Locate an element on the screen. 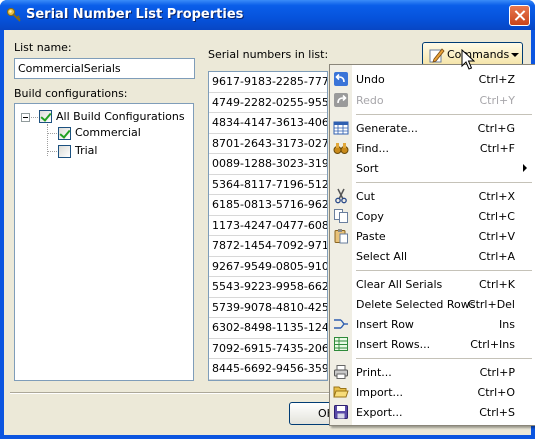  list-item: 6302-8498-1135-1247 is located at coordinates (268, 328).